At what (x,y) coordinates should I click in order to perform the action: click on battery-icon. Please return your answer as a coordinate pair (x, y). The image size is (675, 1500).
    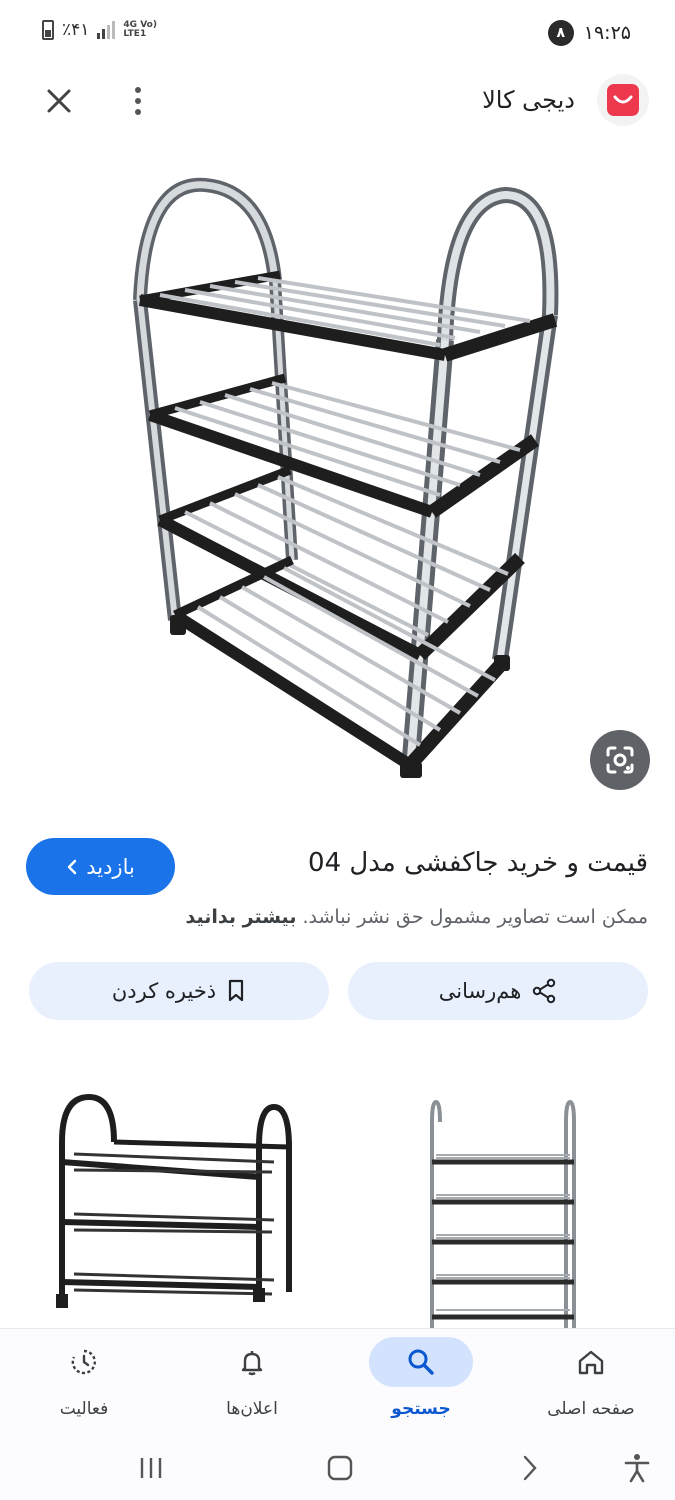
    Looking at the image, I should click on (48, 30).